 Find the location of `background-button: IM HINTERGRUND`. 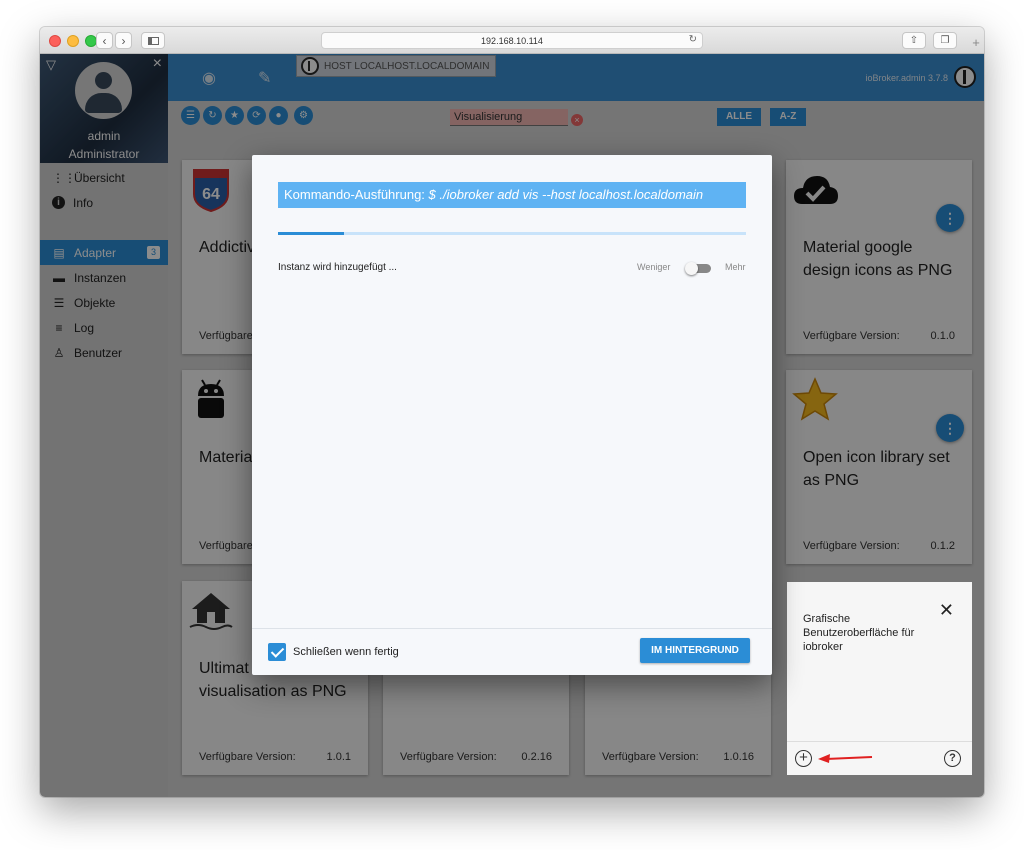

background-button: IM HINTERGRUND is located at coordinates (695, 650).